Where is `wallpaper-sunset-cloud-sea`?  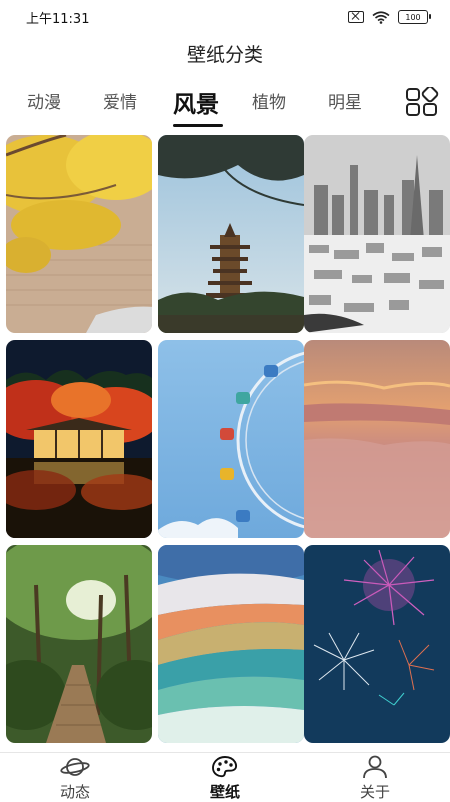 wallpaper-sunset-cloud-sea is located at coordinates (377, 439).